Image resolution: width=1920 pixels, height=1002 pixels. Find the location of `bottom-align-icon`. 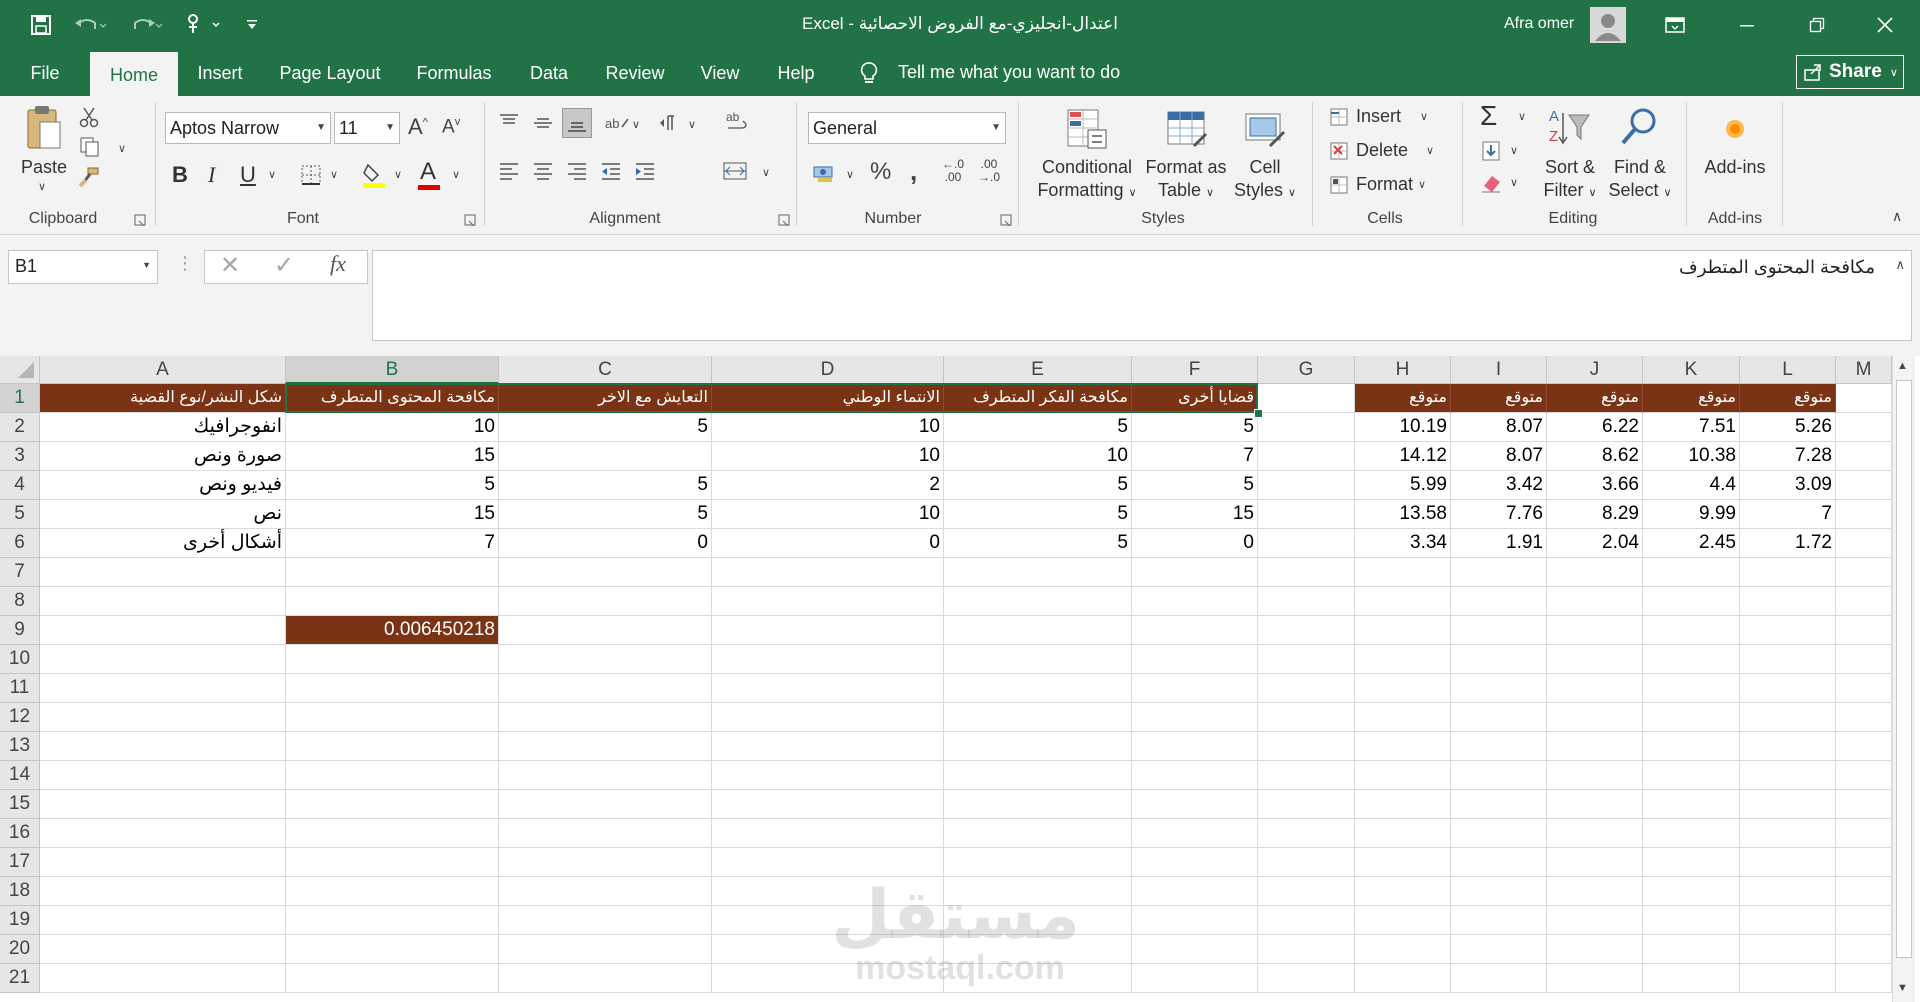

bottom-align-icon is located at coordinates (577, 123).